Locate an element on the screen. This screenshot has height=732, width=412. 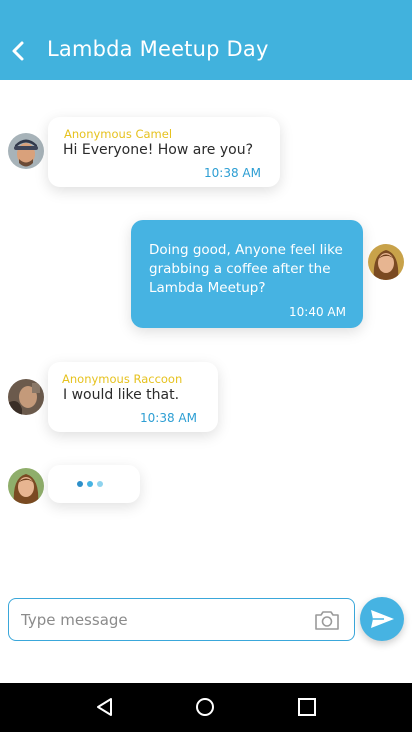
avatar-anonymous-raccoon is located at coordinates (26, 397).